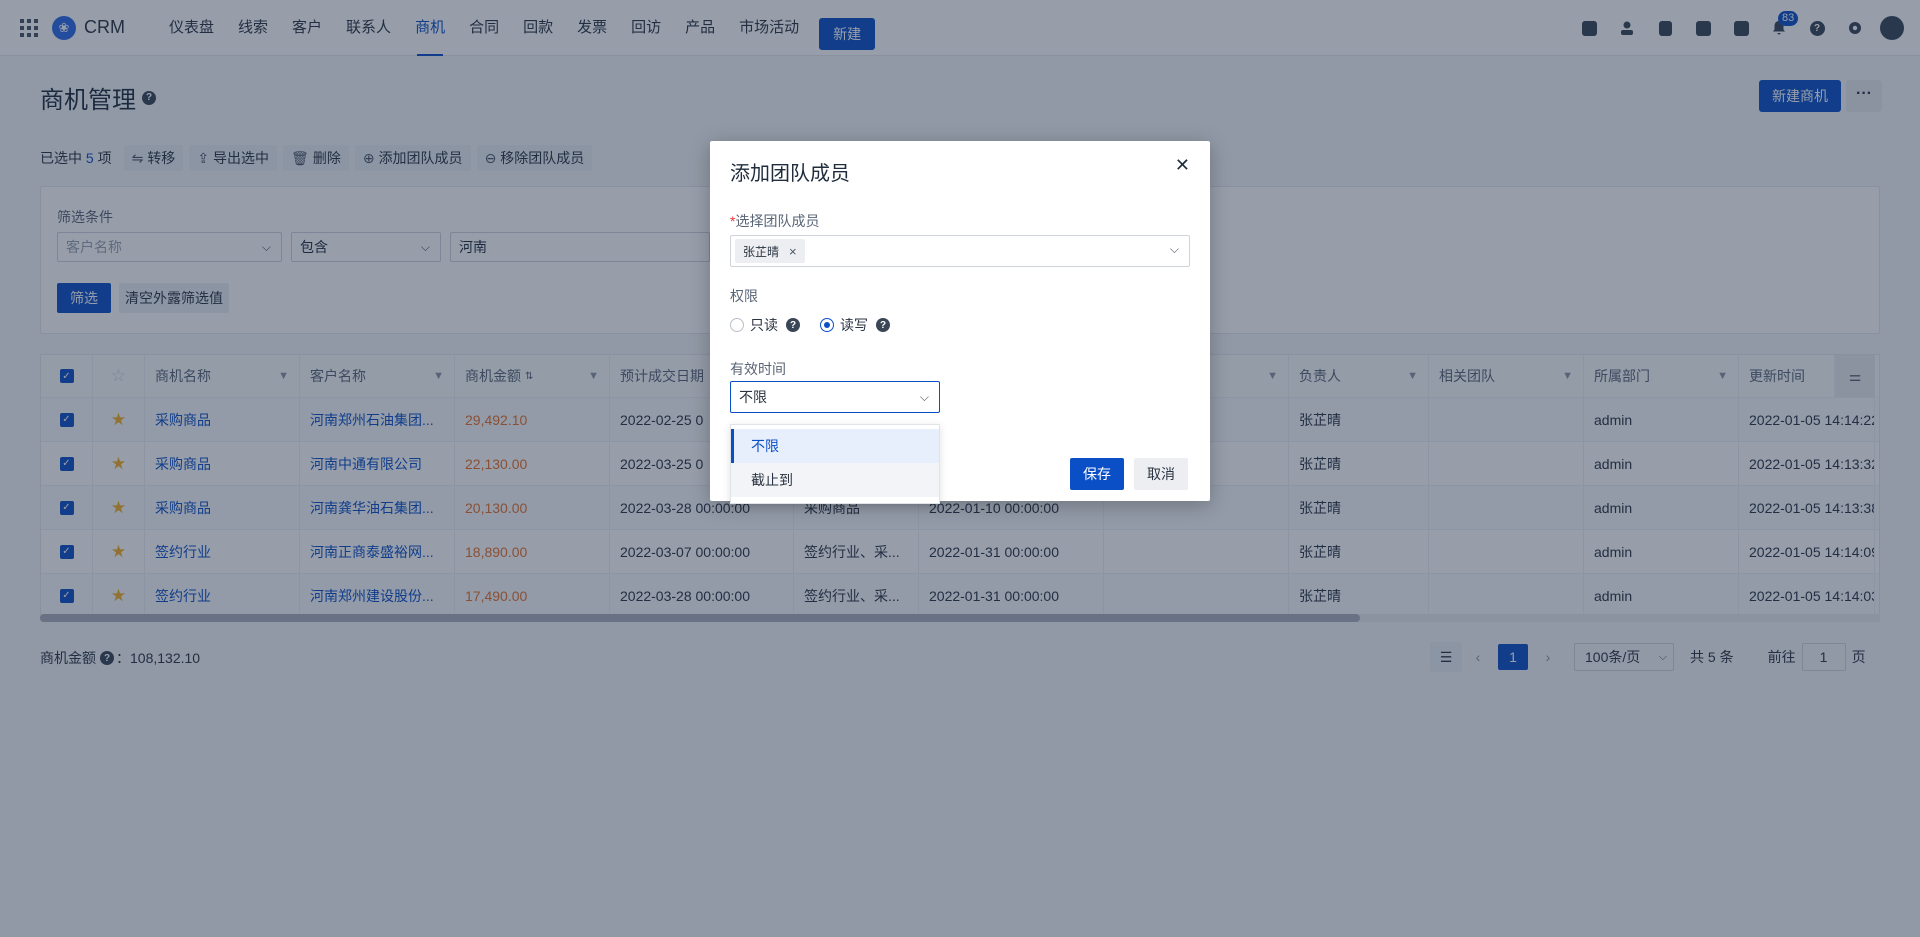  What do you see at coordinates (835, 480) in the screenshot?
I see `option-until: 截止到` at bounding box center [835, 480].